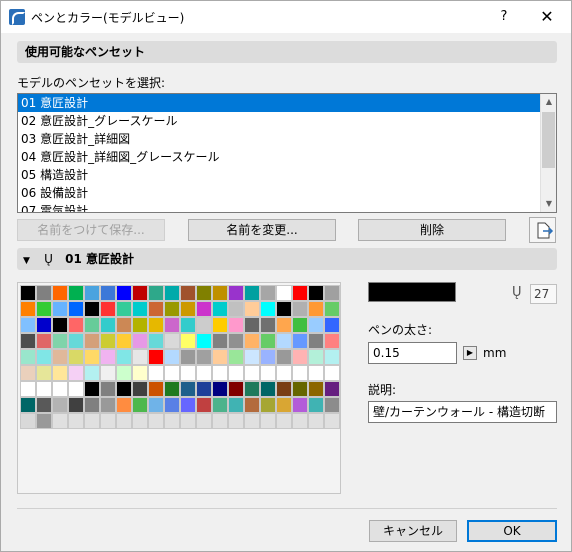 The height and width of the screenshot is (552, 572). Describe the element at coordinates (413, 531) in the screenshot. I see `cancel-button: キャンセル` at that location.